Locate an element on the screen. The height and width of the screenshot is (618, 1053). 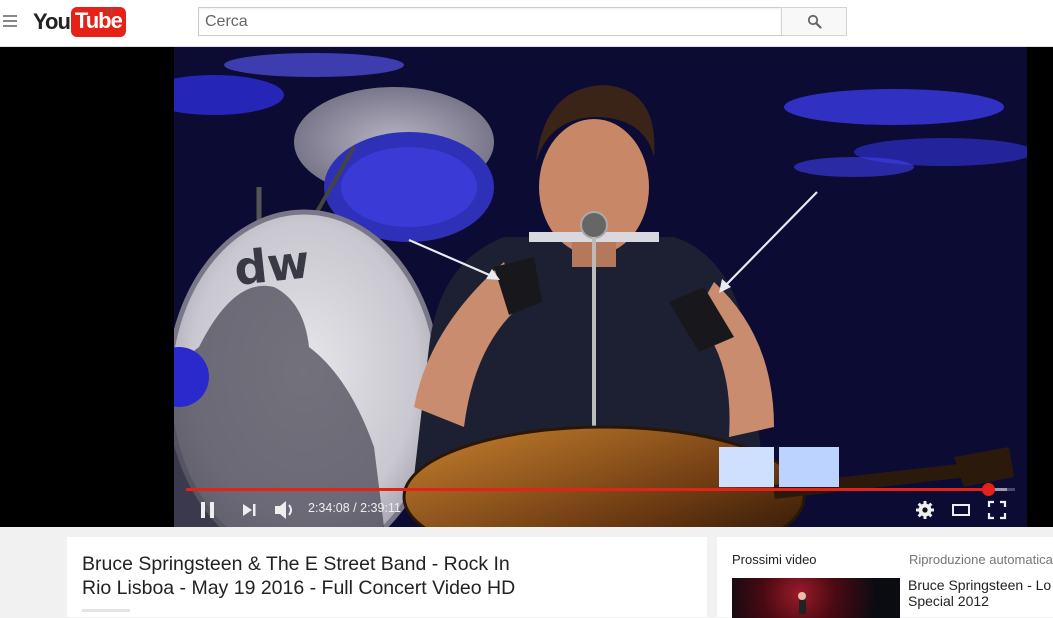
theater-mode-button is located at coordinates (961, 512).